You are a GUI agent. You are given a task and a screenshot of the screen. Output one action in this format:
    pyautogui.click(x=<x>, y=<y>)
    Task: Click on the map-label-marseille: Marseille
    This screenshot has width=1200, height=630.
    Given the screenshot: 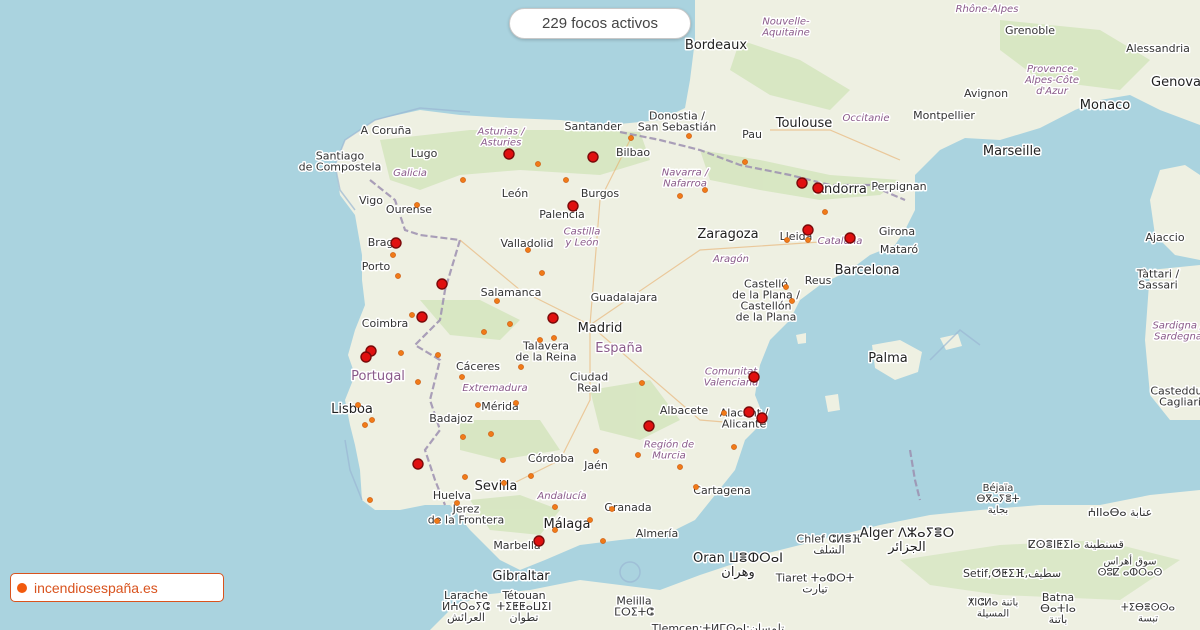 What is the action you would take?
    pyautogui.click(x=1012, y=151)
    